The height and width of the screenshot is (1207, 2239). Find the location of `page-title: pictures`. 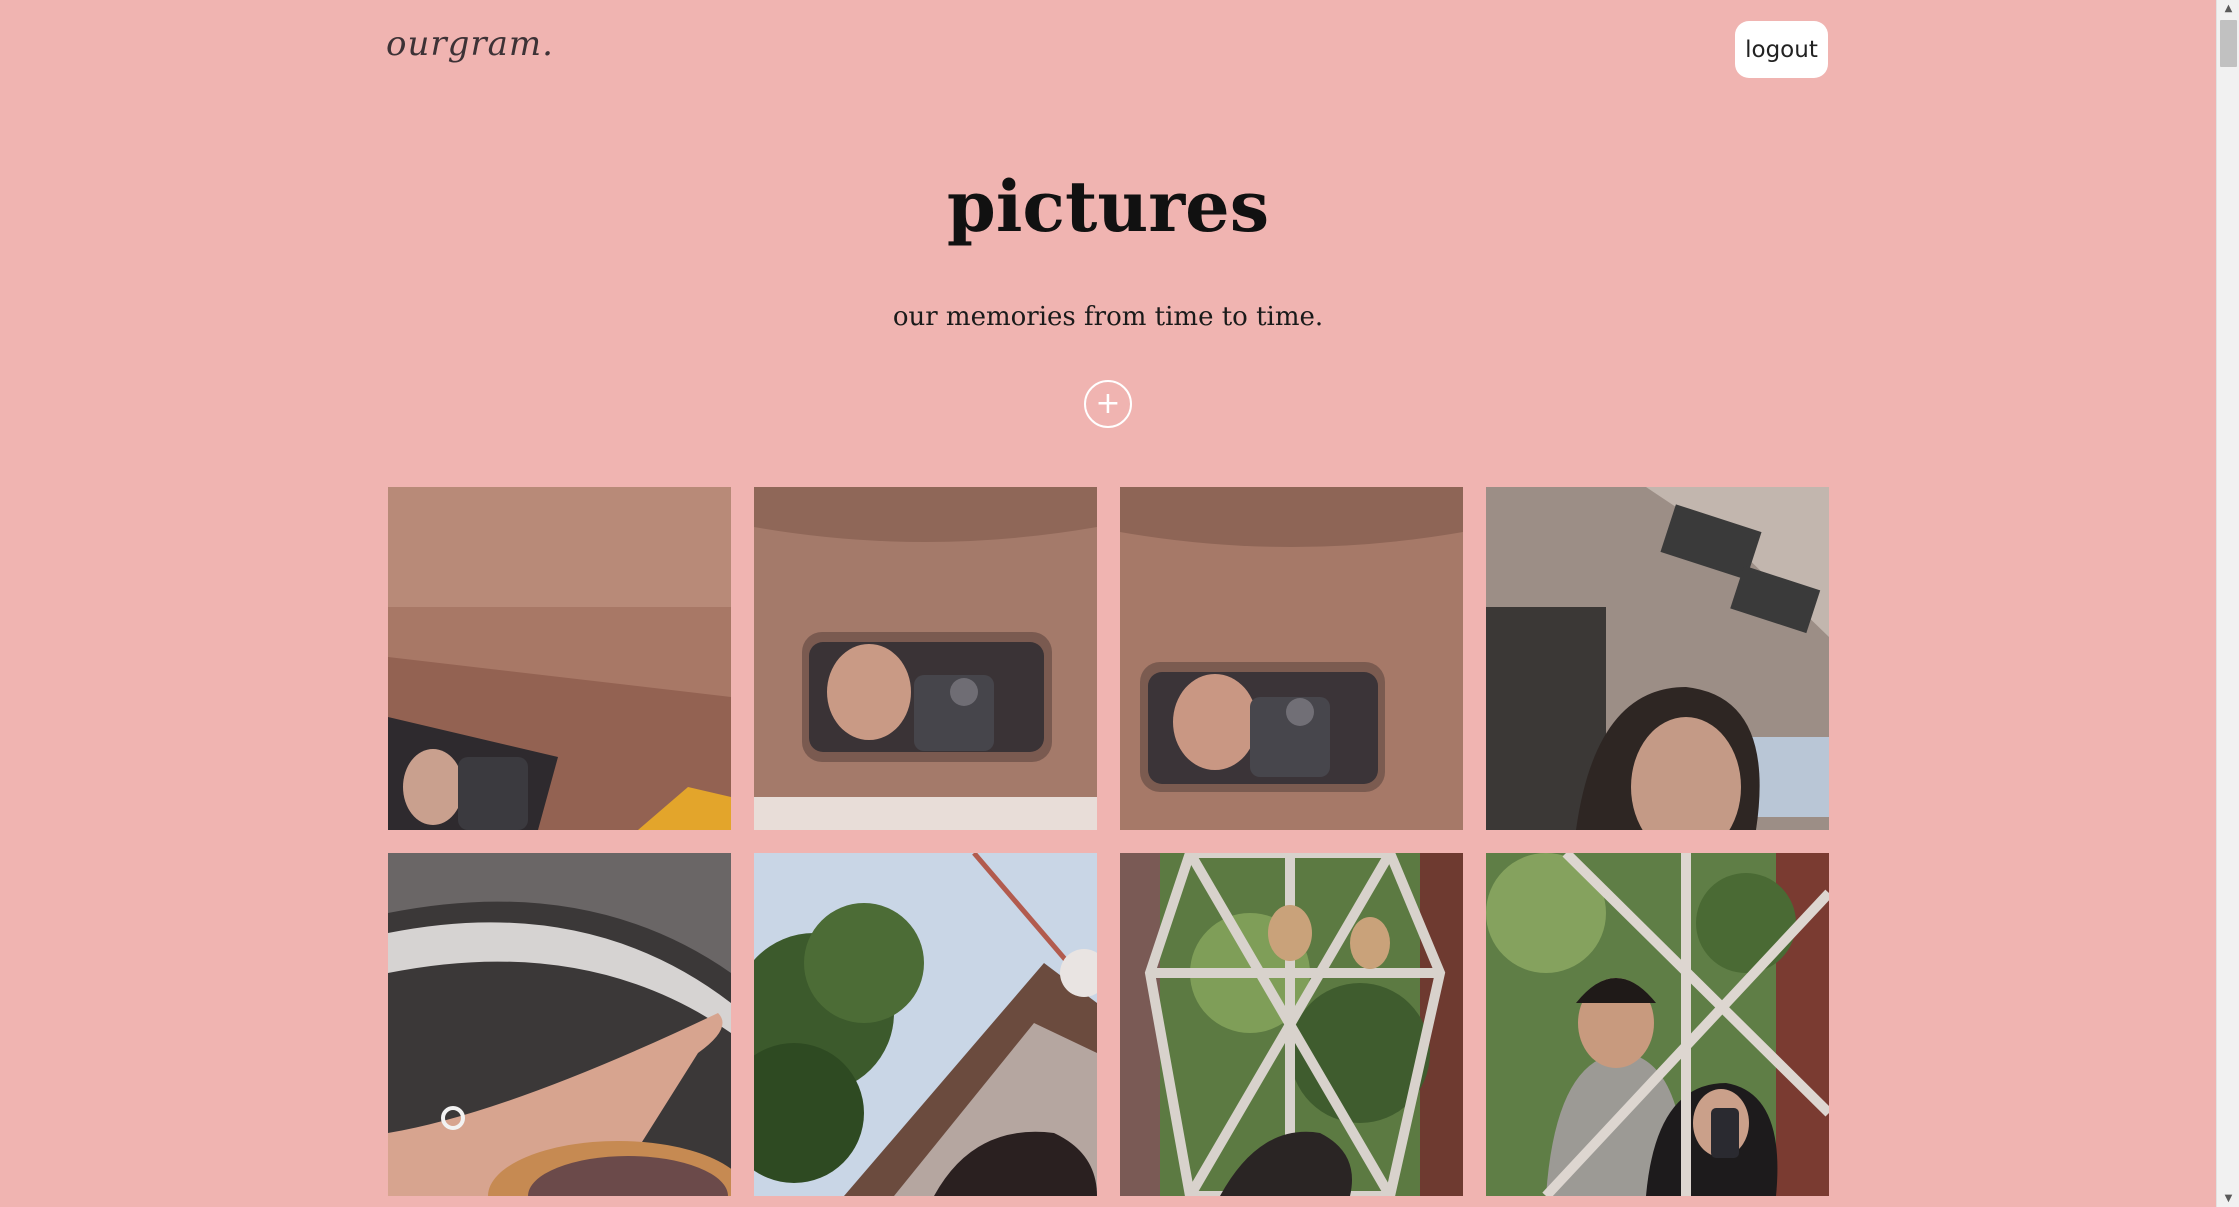

page-title: pictures is located at coordinates (1108, 206).